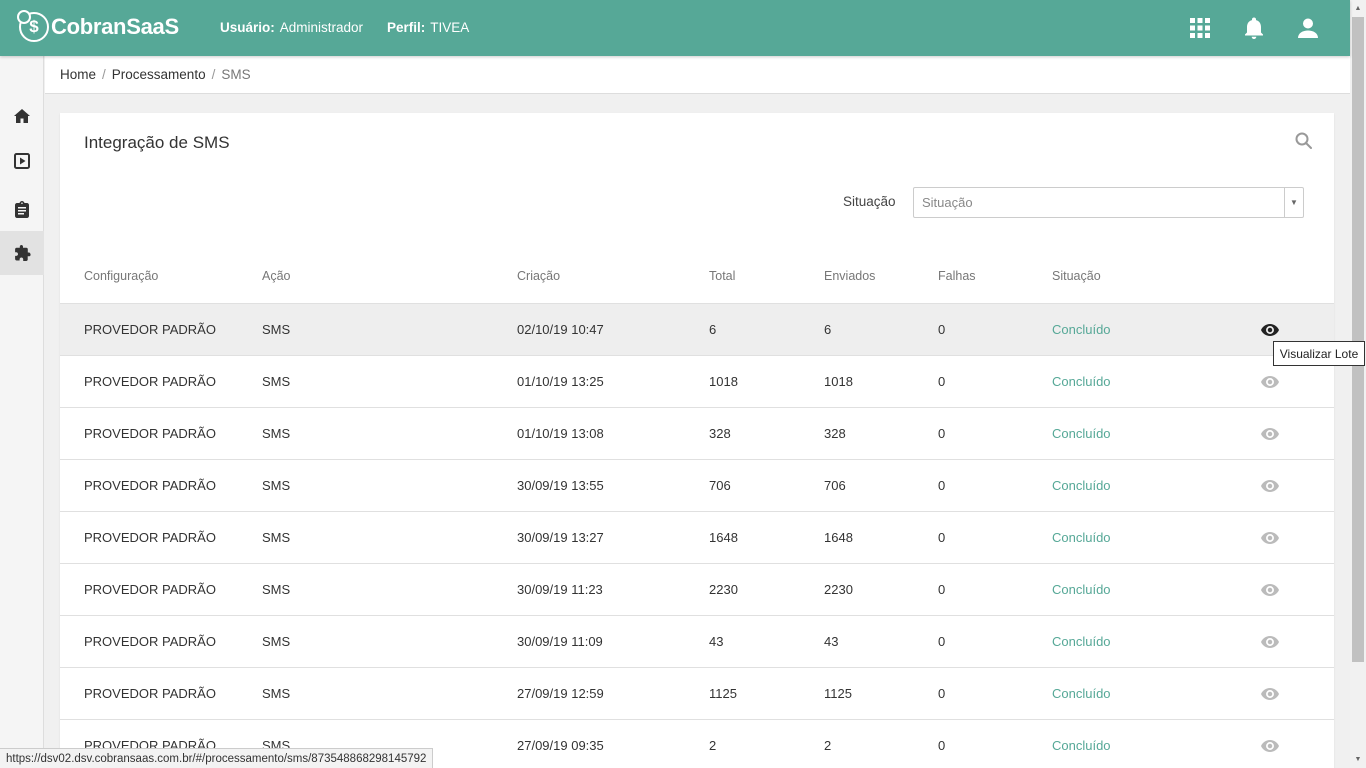  What do you see at coordinates (98, 26) in the screenshot?
I see `app-logo: $ CobranSaaS` at bounding box center [98, 26].